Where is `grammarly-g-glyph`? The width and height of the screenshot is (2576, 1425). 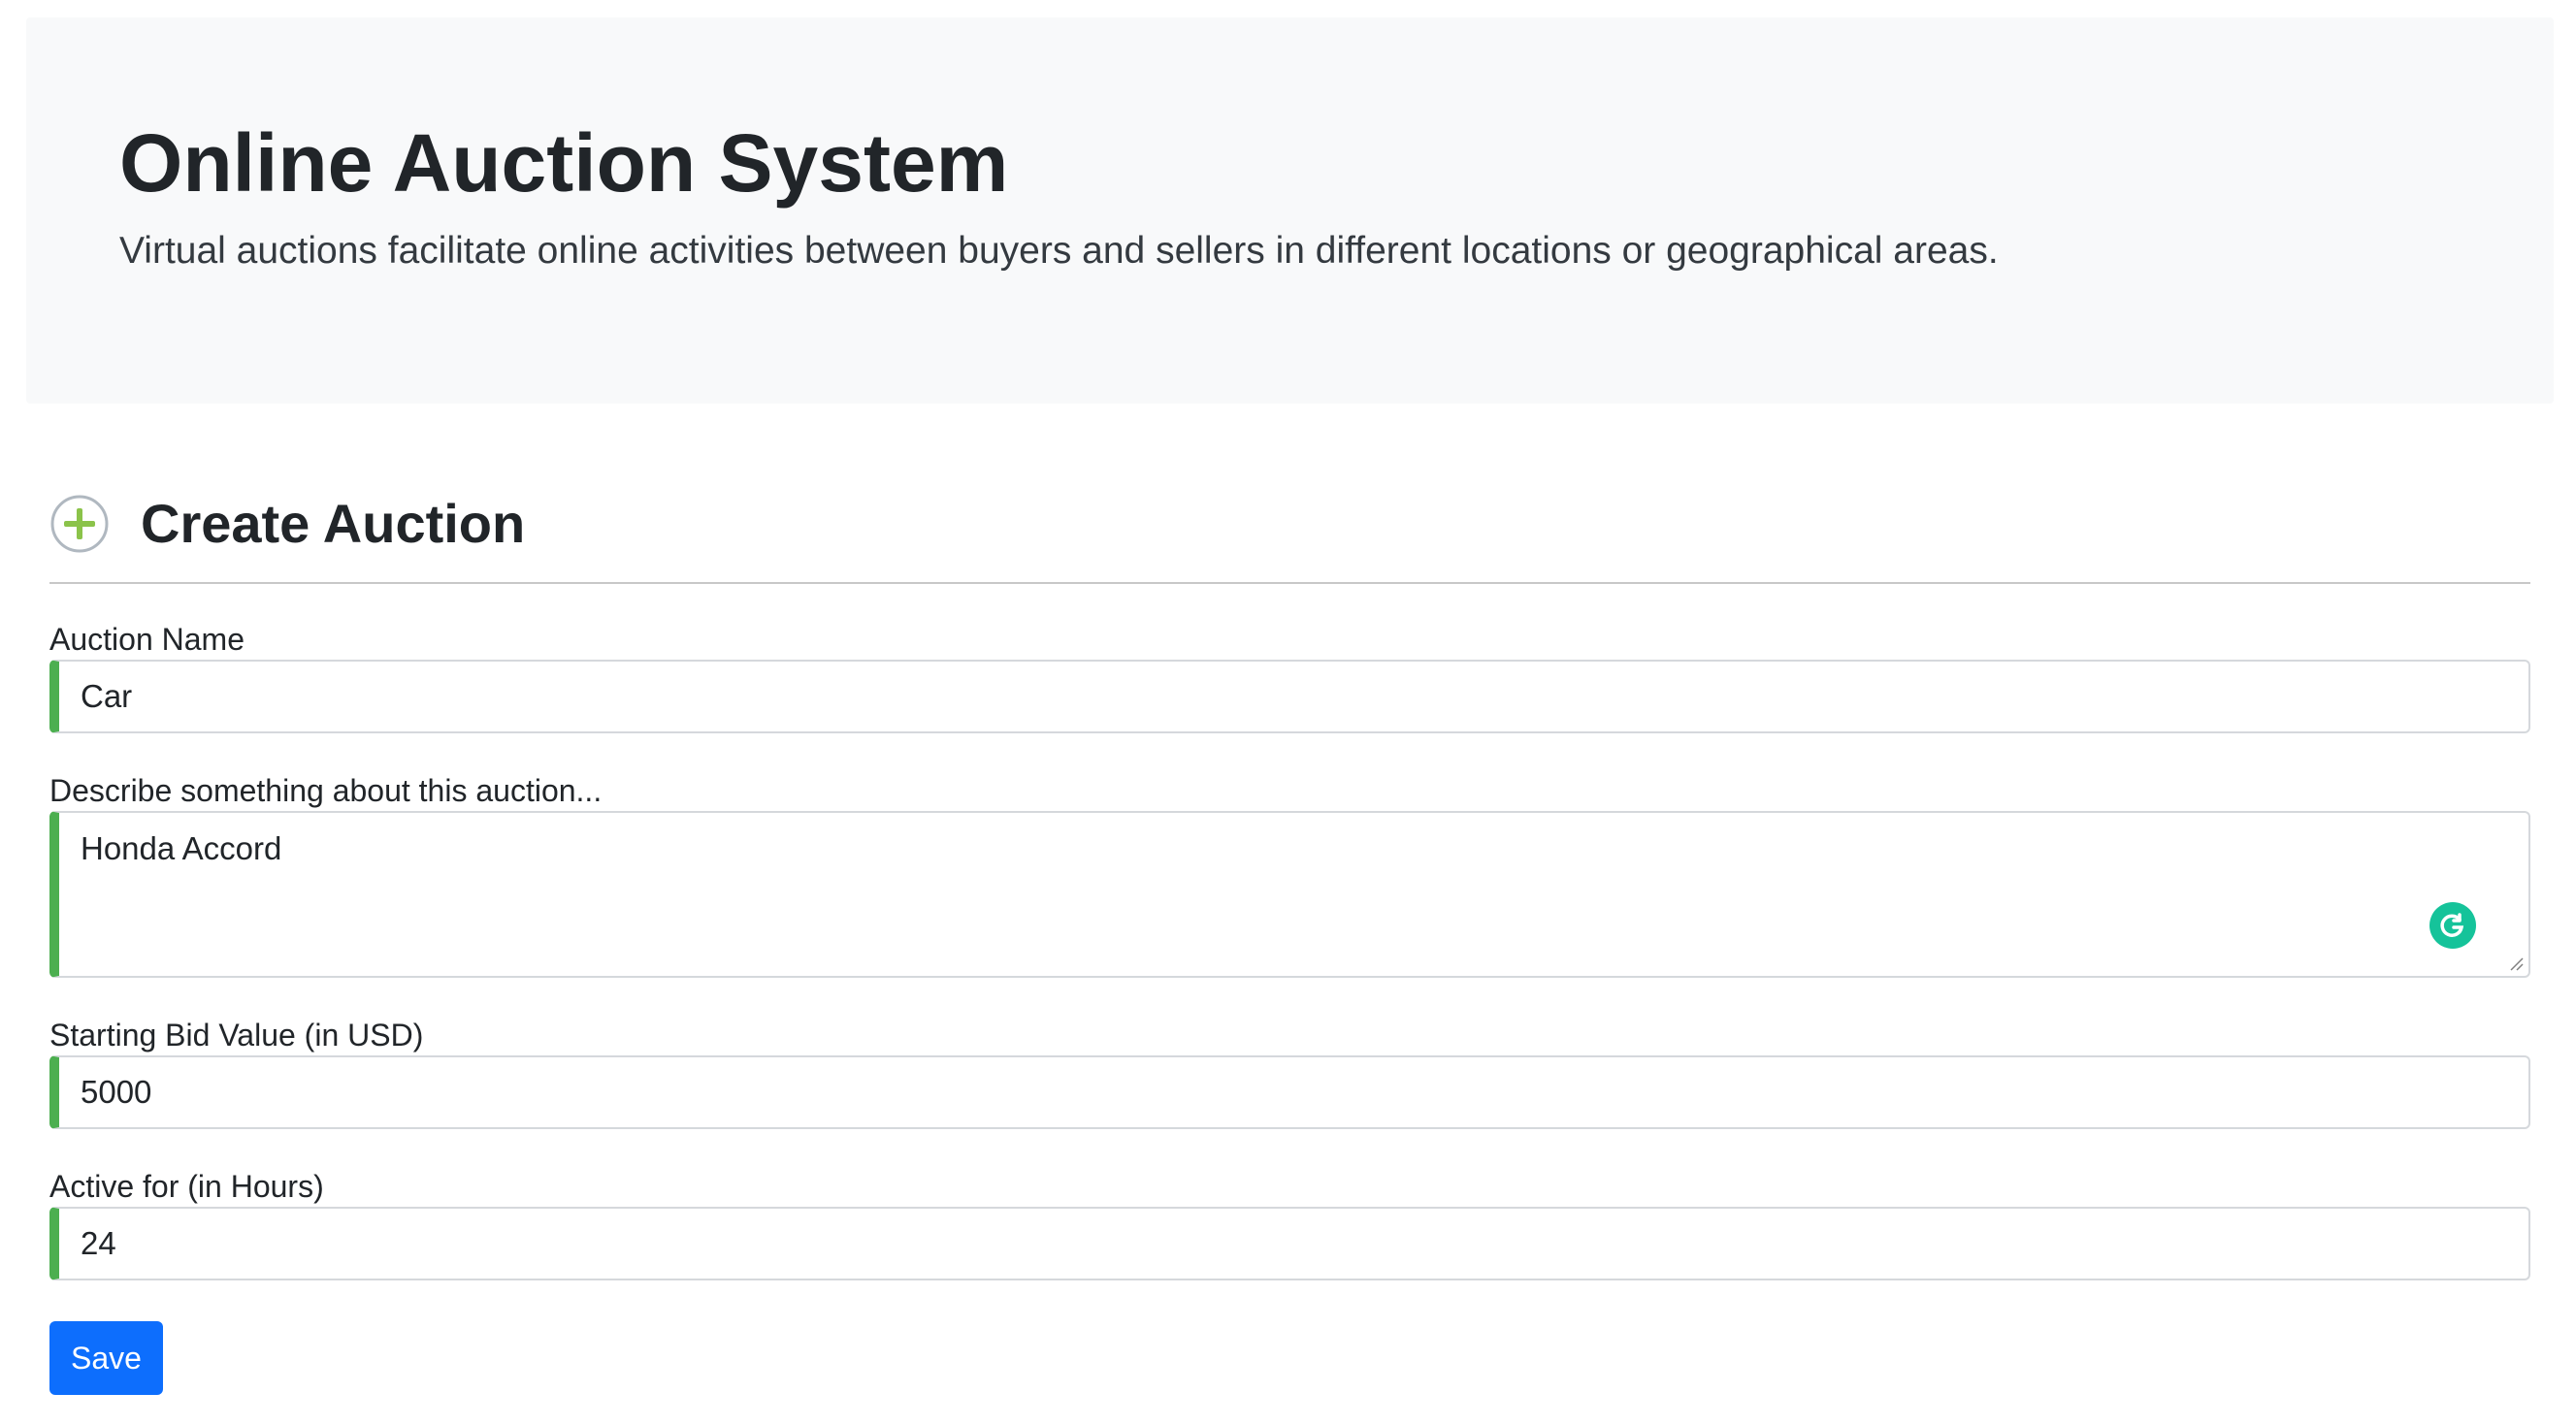
grammarly-g-glyph is located at coordinates (2452, 925).